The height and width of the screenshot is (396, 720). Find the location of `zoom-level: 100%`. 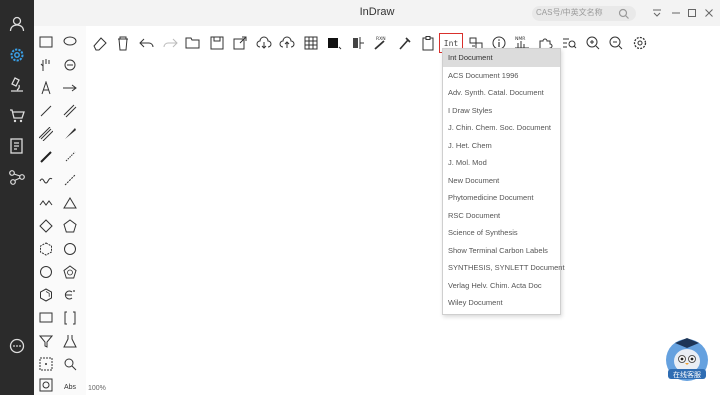

zoom-level: 100% is located at coordinates (97, 388).